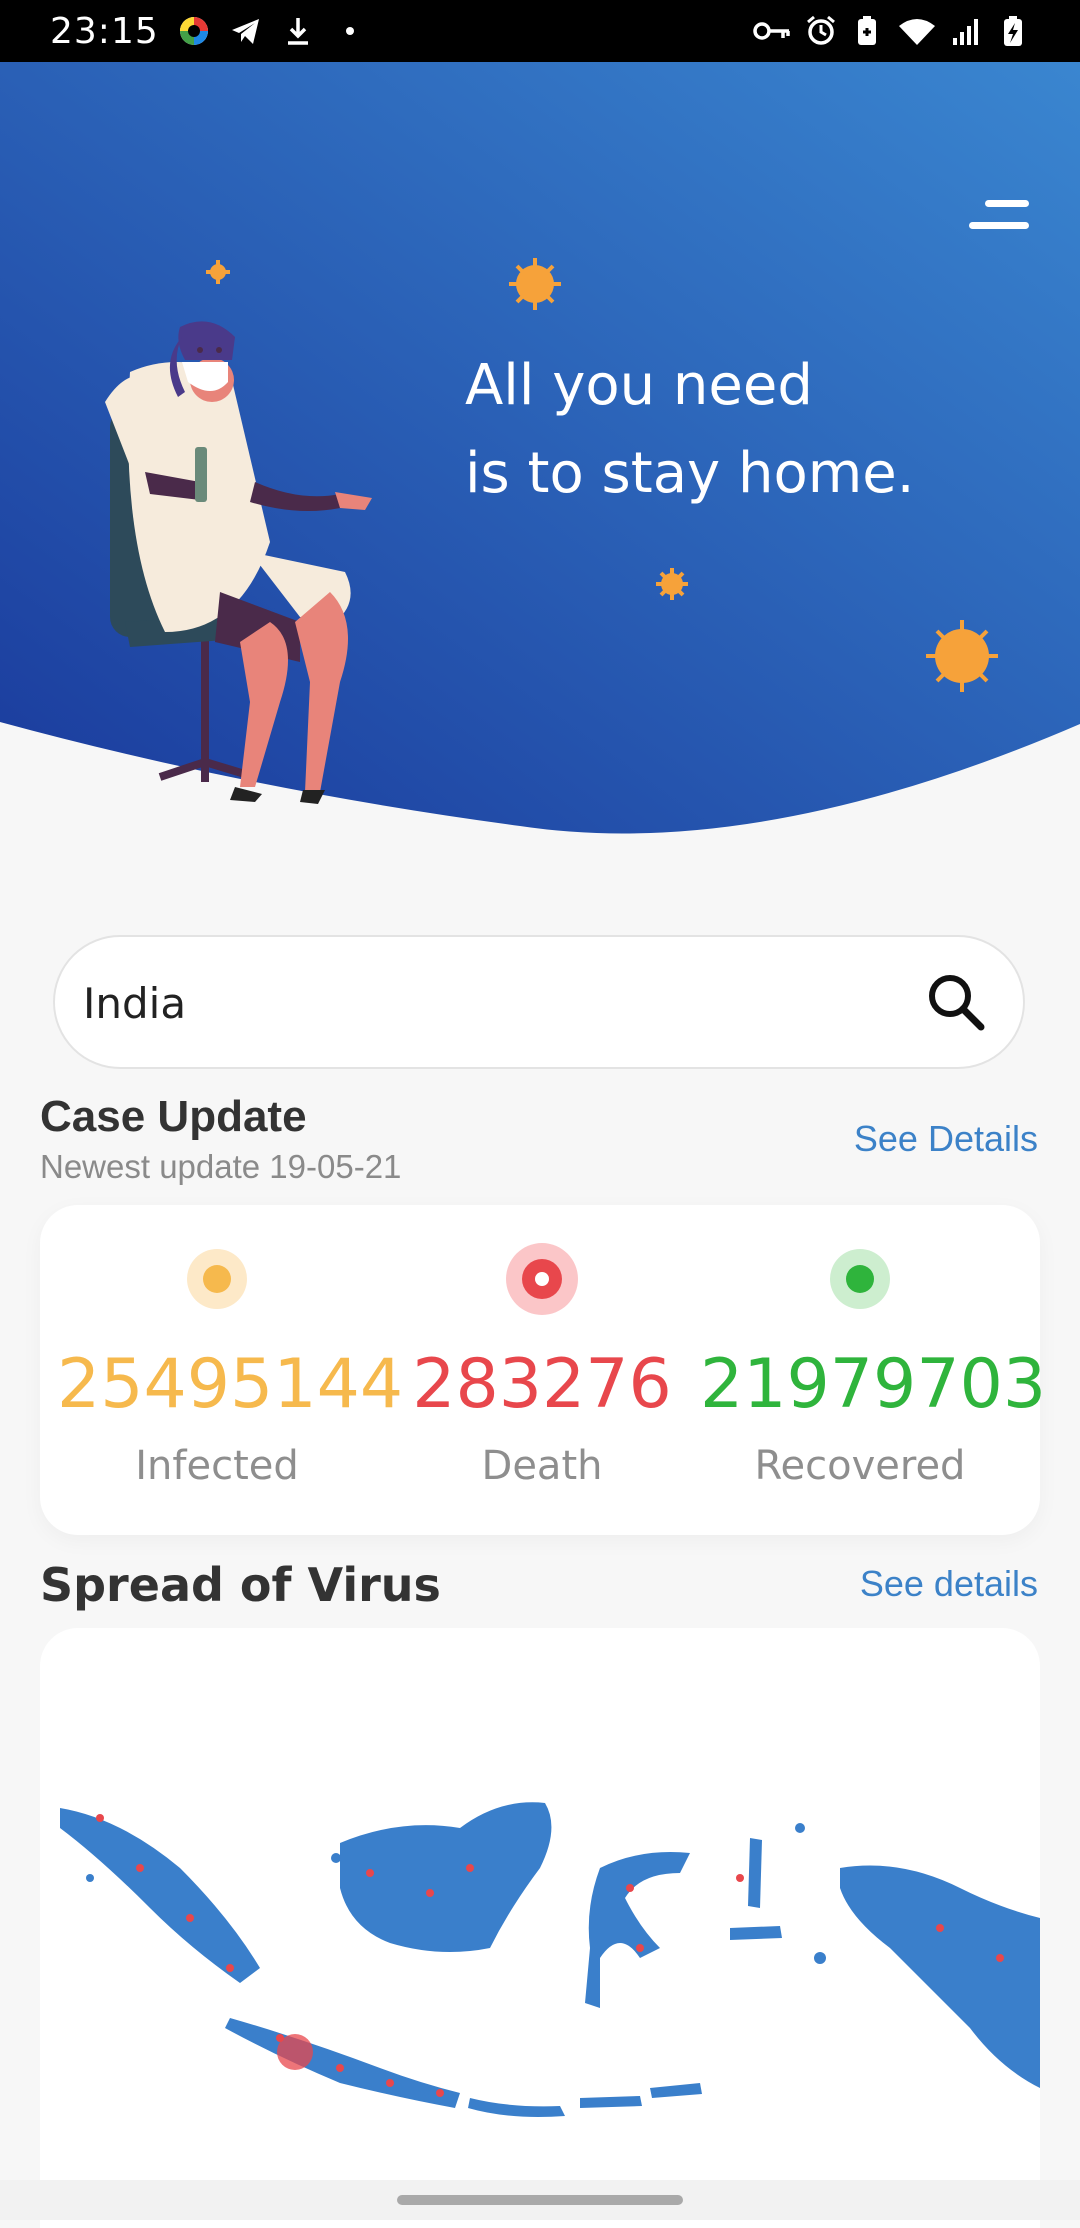 The height and width of the screenshot is (2228, 1080). What do you see at coordinates (860, 1279) in the screenshot?
I see `recovered-indicator-icon` at bounding box center [860, 1279].